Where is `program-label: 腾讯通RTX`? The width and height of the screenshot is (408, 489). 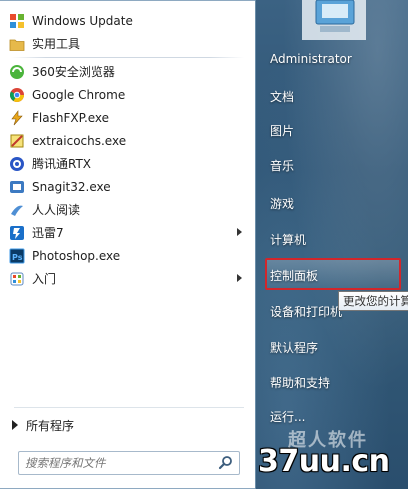
program-label: 腾讯通RTX is located at coordinates (62, 164).